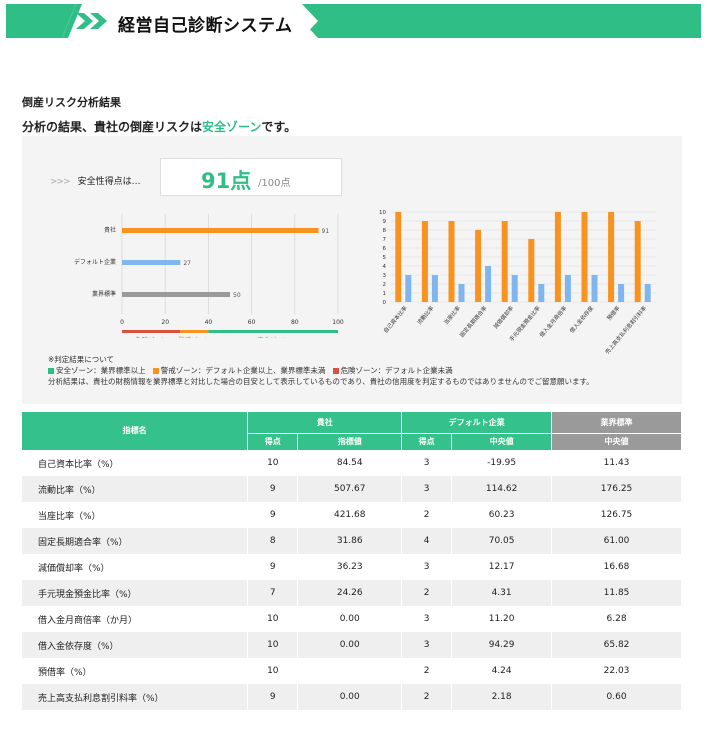  What do you see at coordinates (335, 371) in the screenshot?
I see `danger-square-icon` at bounding box center [335, 371].